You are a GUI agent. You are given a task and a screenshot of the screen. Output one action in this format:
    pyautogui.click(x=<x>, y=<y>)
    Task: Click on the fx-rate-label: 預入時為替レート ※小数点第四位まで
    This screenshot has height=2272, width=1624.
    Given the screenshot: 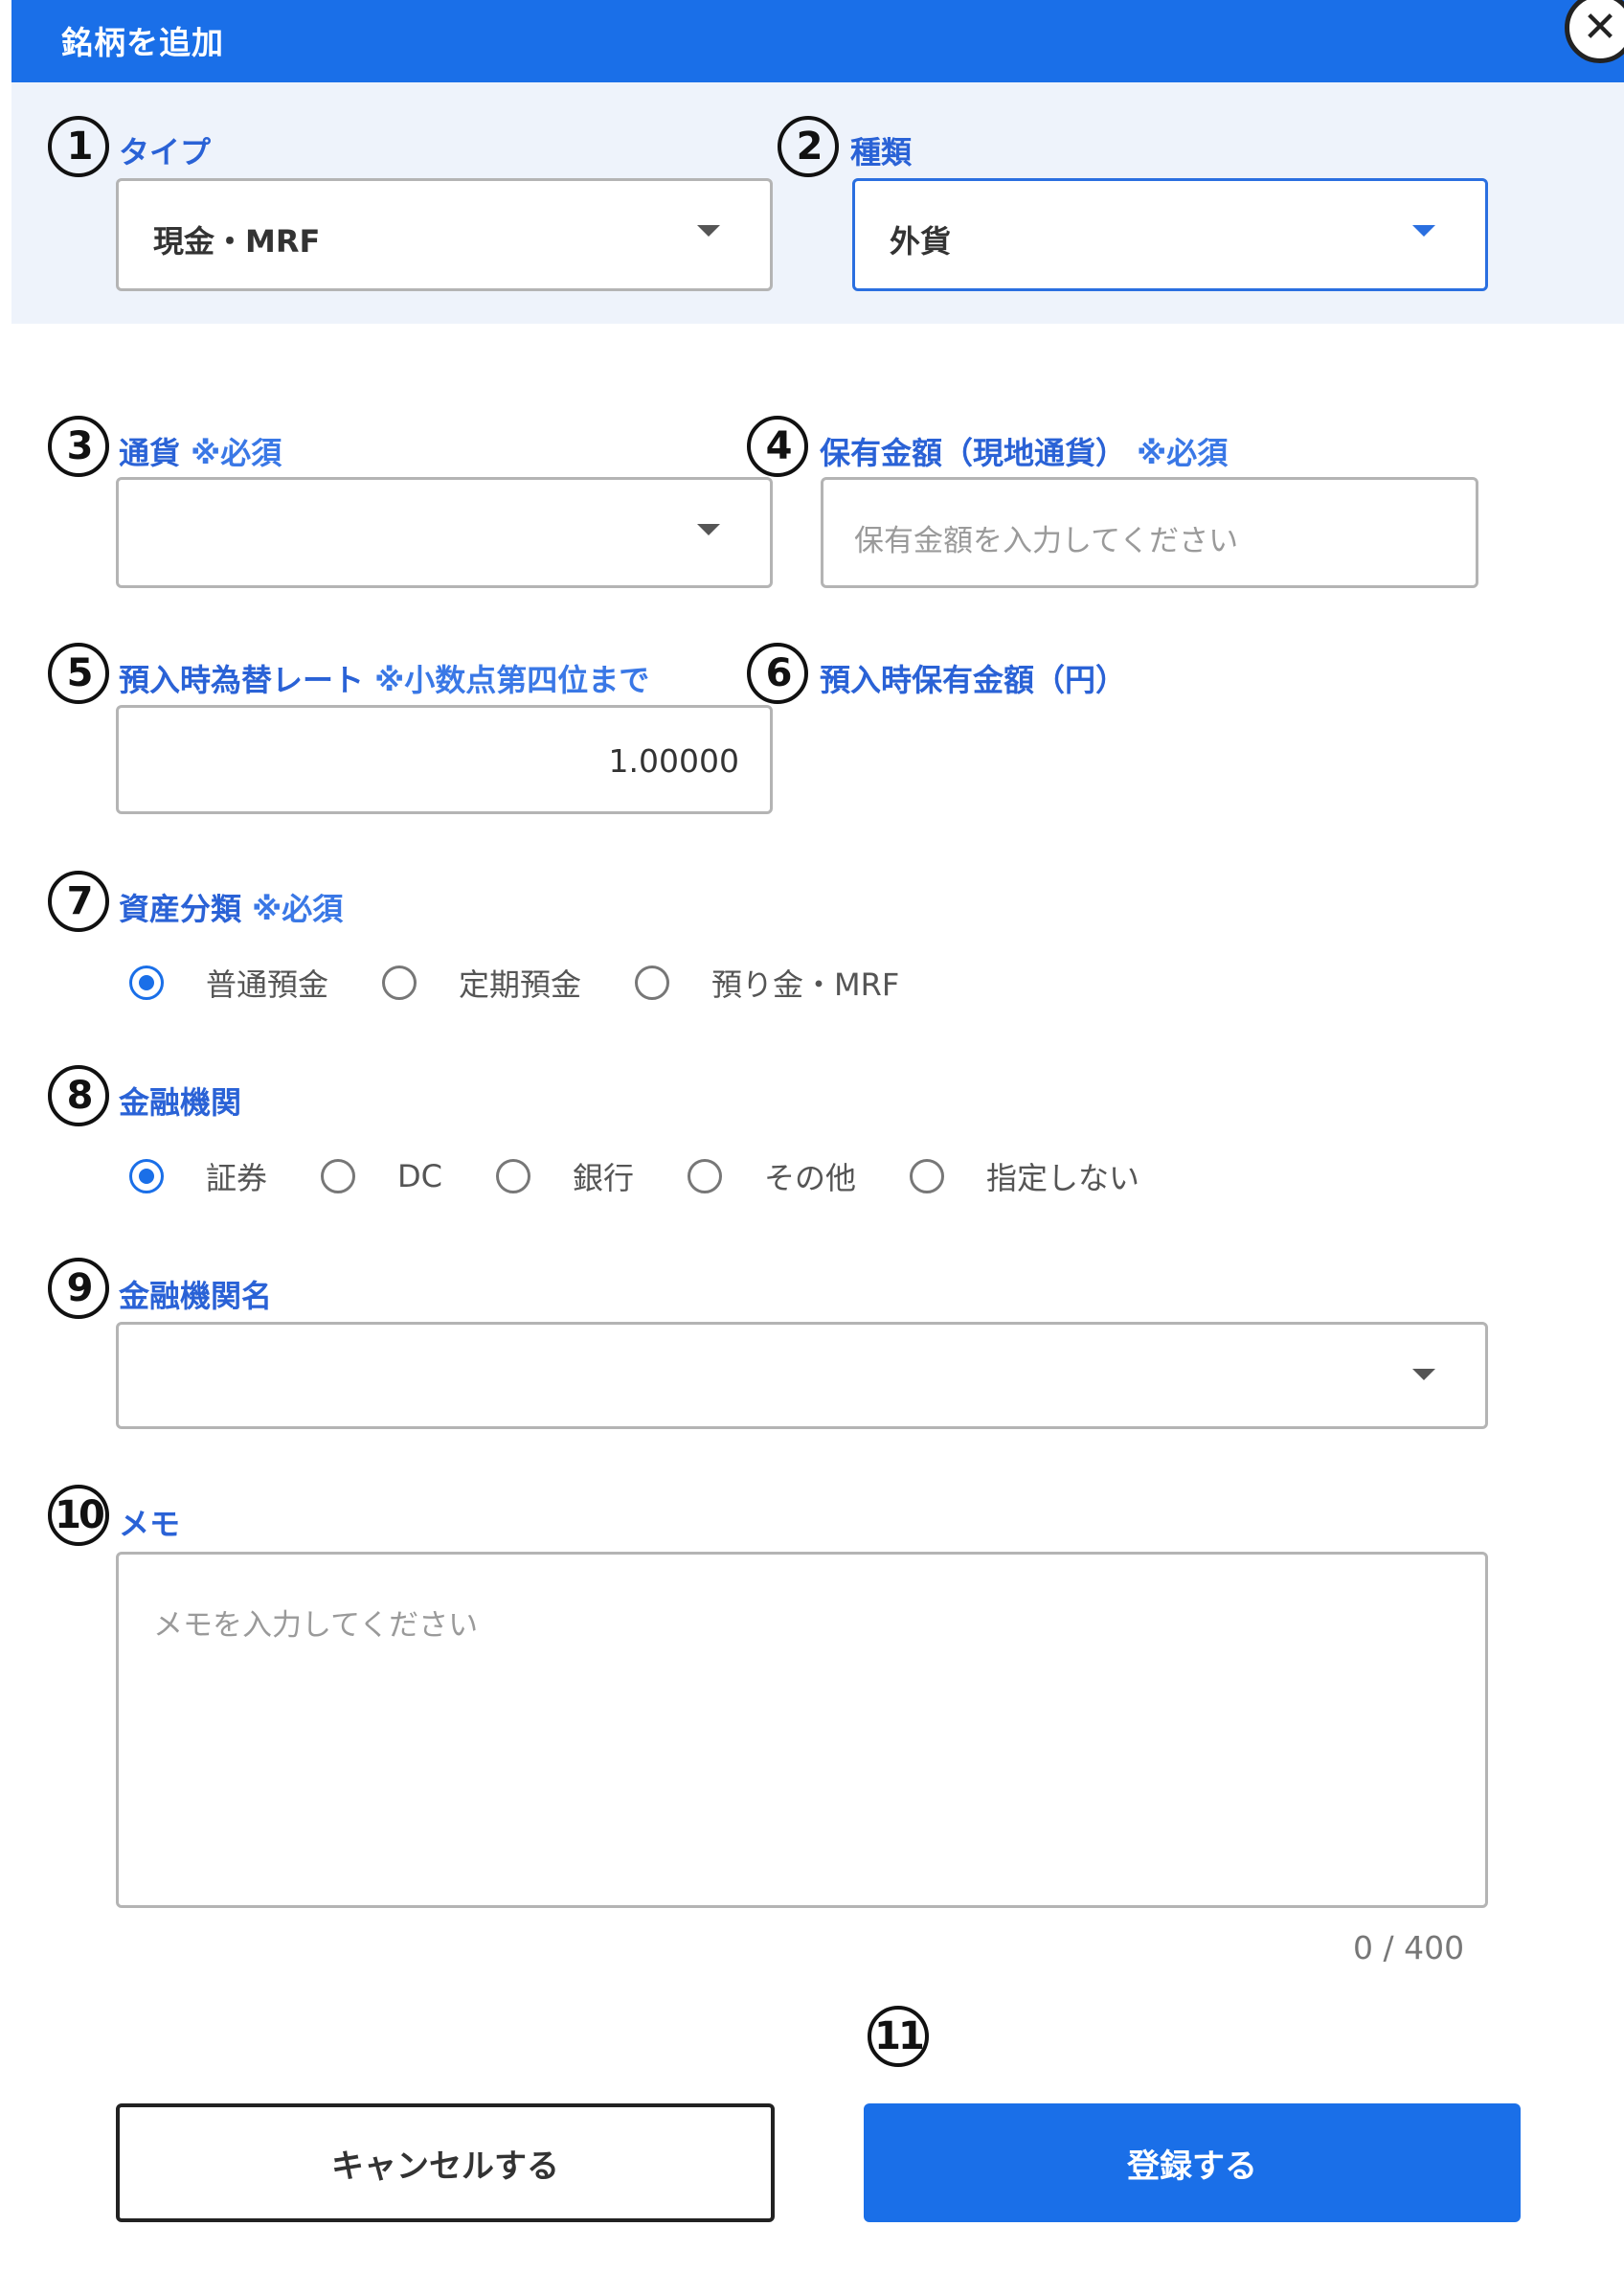 What is the action you would take?
    pyautogui.click(x=384, y=678)
    